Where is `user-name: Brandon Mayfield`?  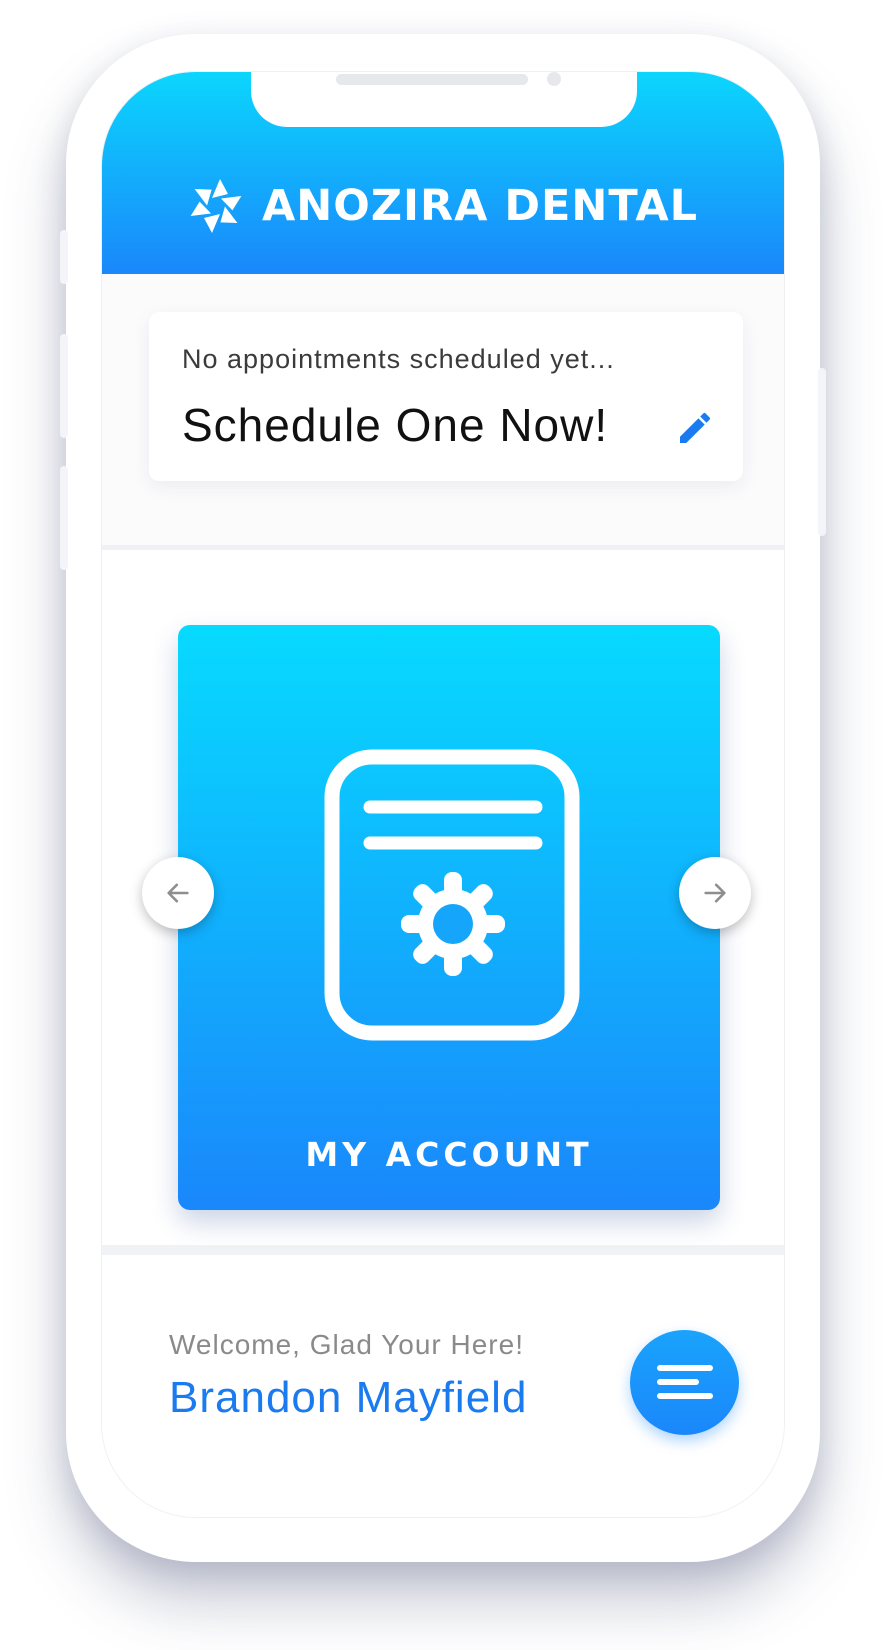 user-name: Brandon Mayfield is located at coordinates (348, 1398).